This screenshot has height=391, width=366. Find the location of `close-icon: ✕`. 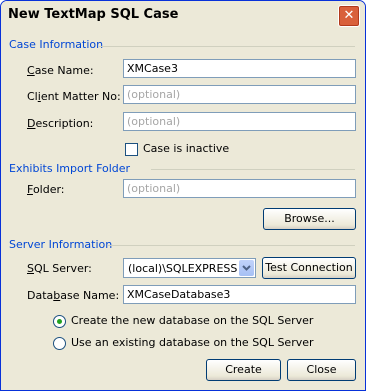

close-icon: ✕ is located at coordinates (349, 15).